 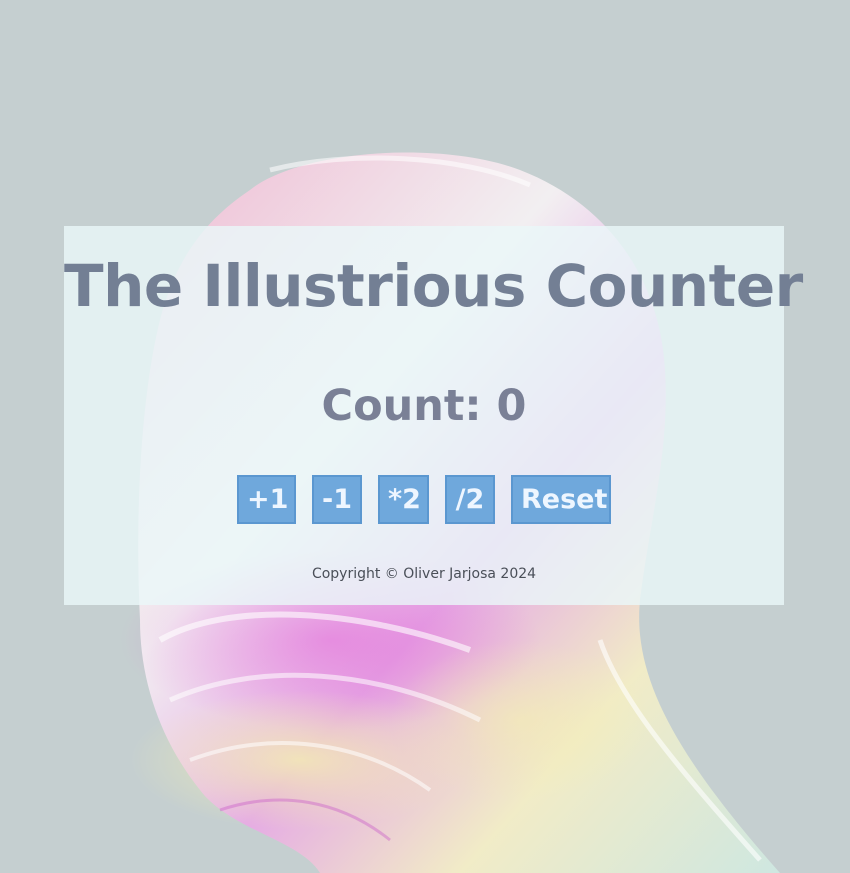 I want to click on halve-button: /2, so click(x=470, y=499).